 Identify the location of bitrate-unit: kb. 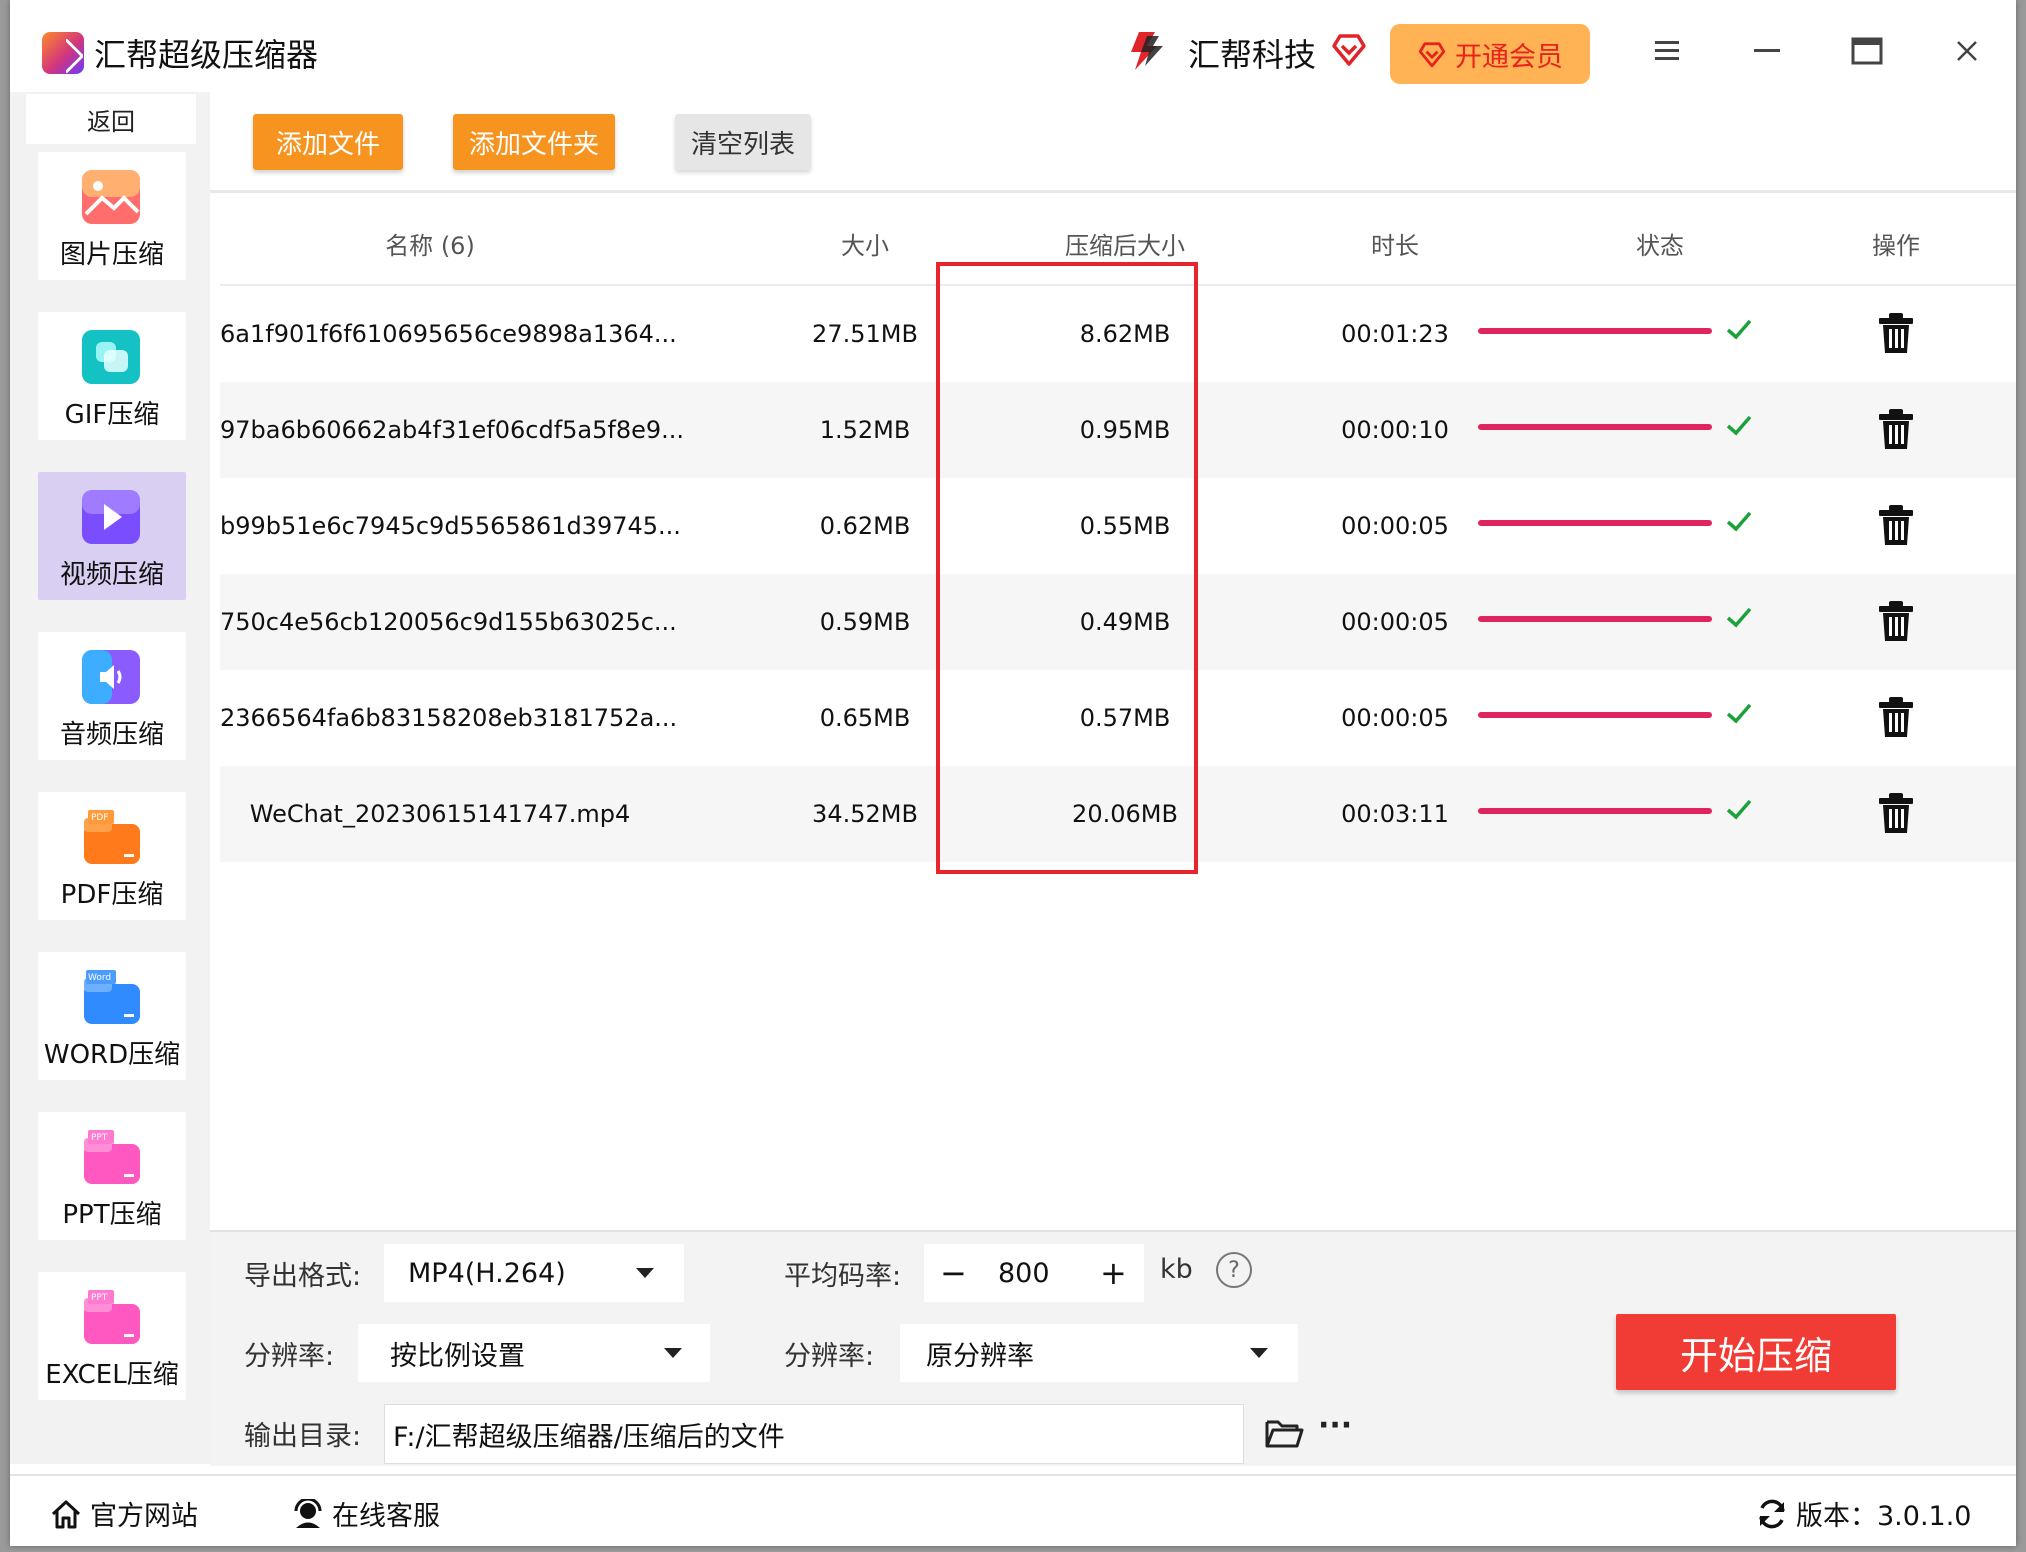
(1176, 1269).